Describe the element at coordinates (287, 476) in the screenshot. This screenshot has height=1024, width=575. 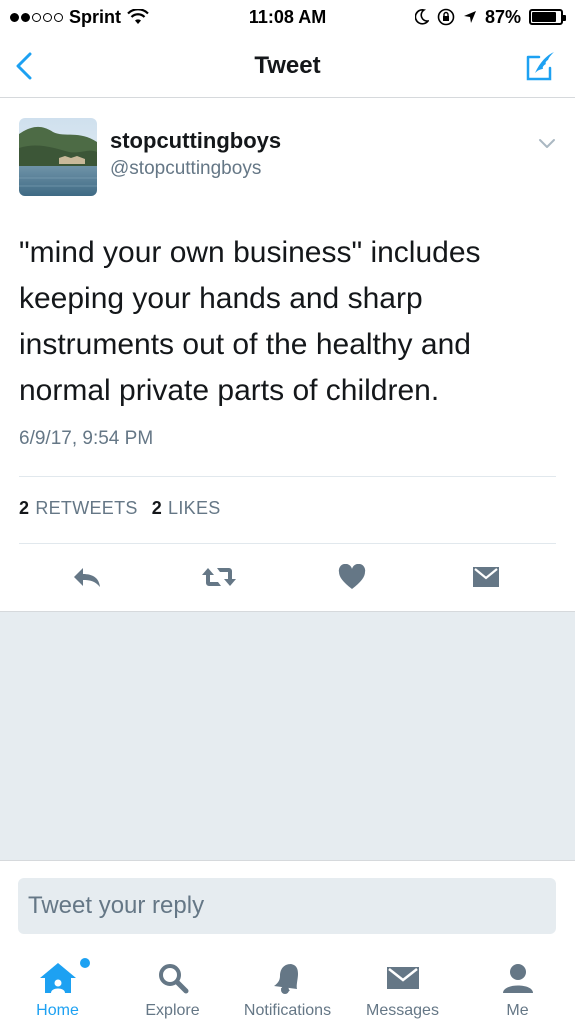
I see `divider` at that location.